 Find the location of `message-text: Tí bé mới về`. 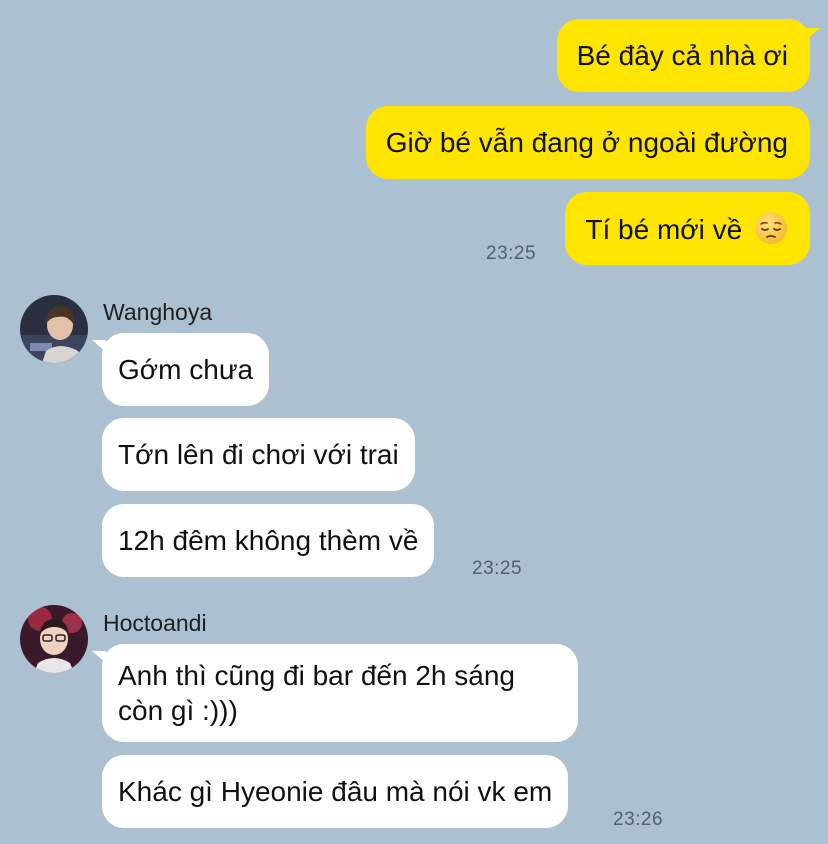

message-text: Tí bé mới về is located at coordinates (664, 229).